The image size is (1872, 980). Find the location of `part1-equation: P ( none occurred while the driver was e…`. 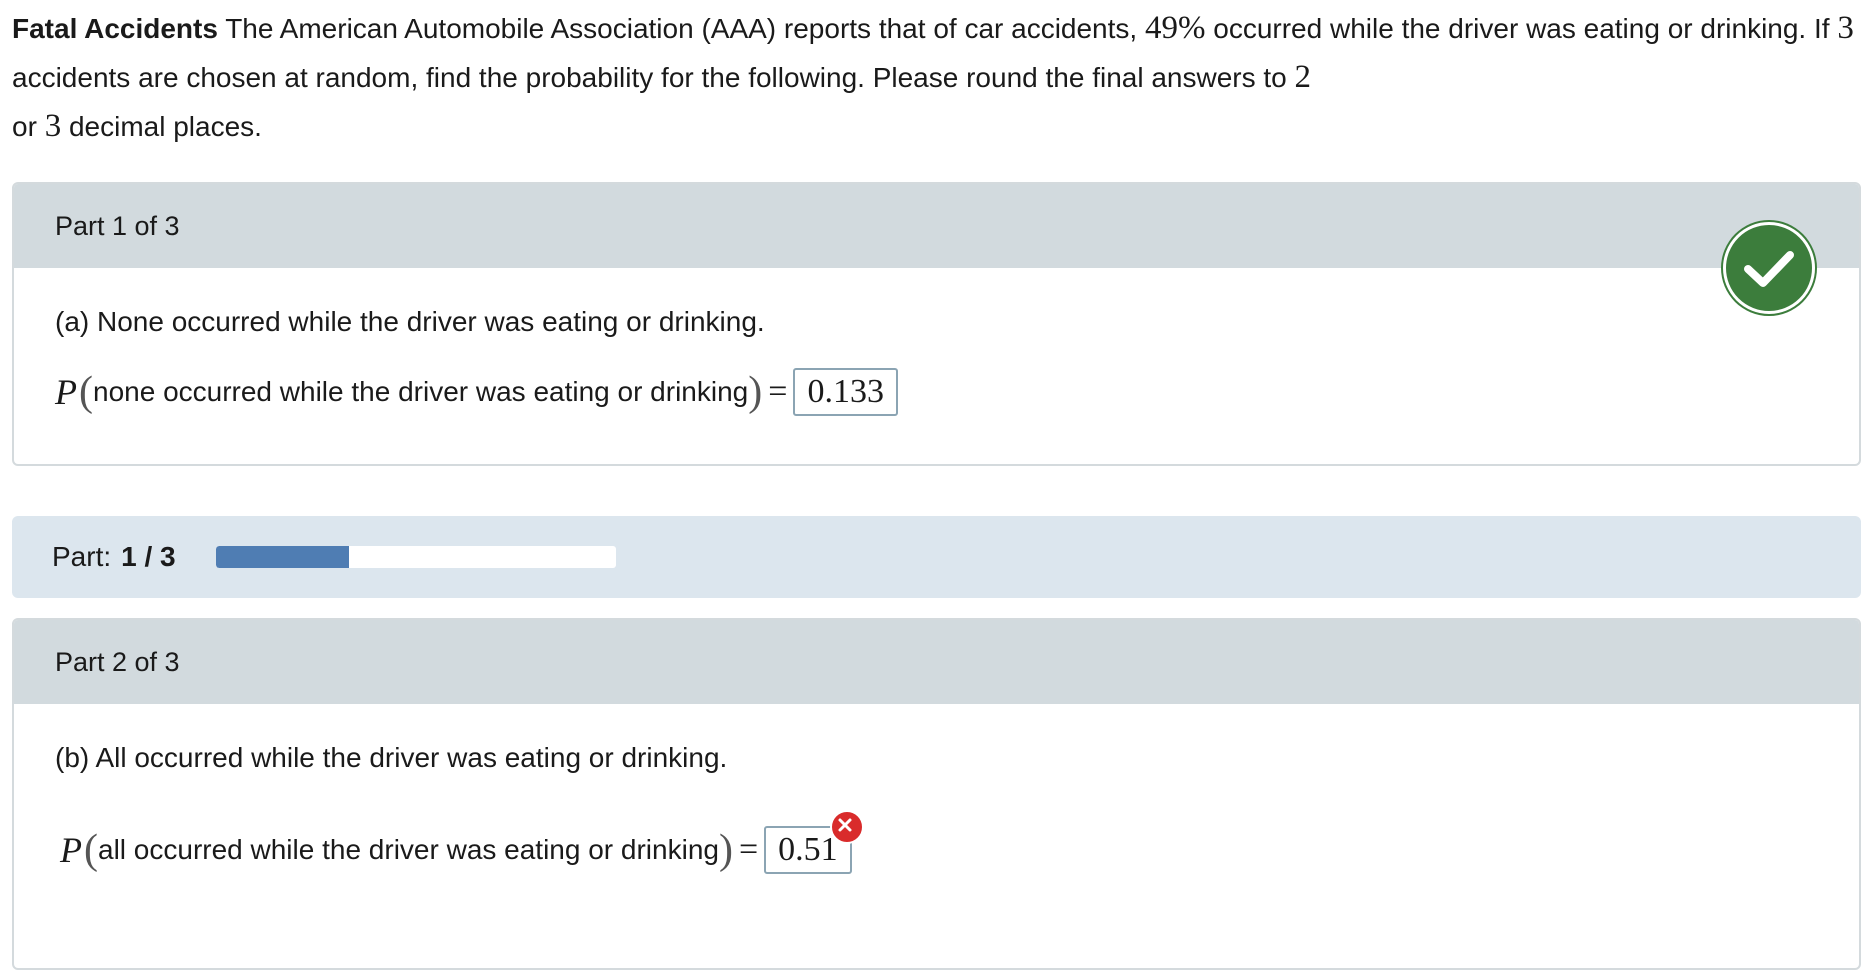

part1-equation: P ( none occurred while the driver was e… is located at coordinates (476, 392).